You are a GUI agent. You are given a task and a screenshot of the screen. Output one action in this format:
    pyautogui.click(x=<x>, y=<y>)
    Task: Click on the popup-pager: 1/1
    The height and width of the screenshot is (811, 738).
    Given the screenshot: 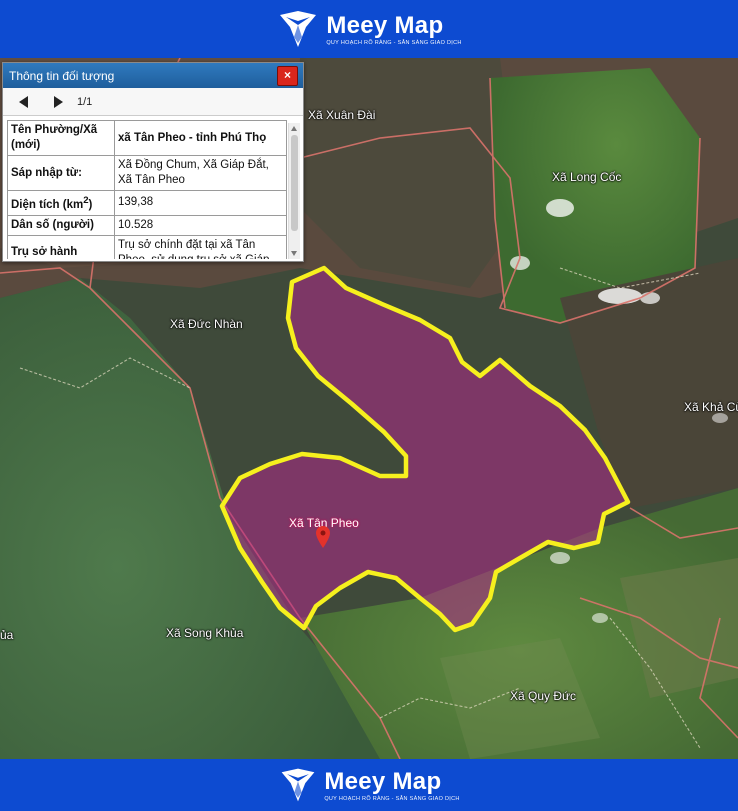 What is the action you would take?
    pyautogui.click(x=153, y=102)
    